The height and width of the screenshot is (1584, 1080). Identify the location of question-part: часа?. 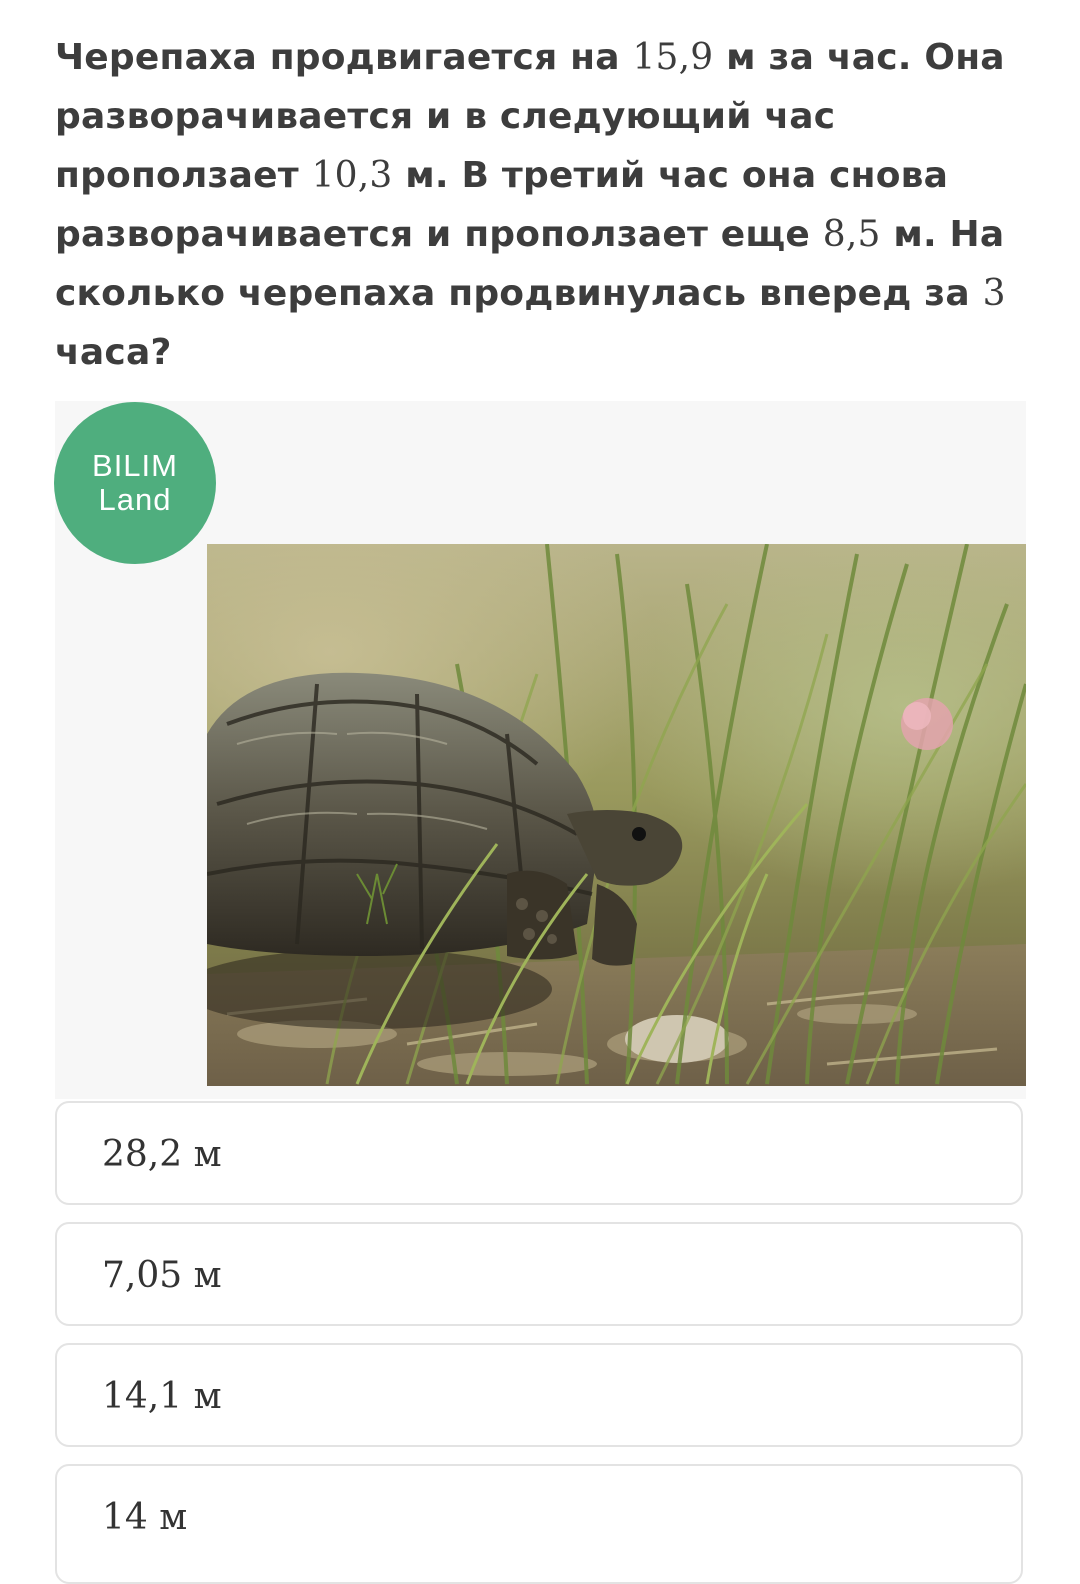
(113, 352).